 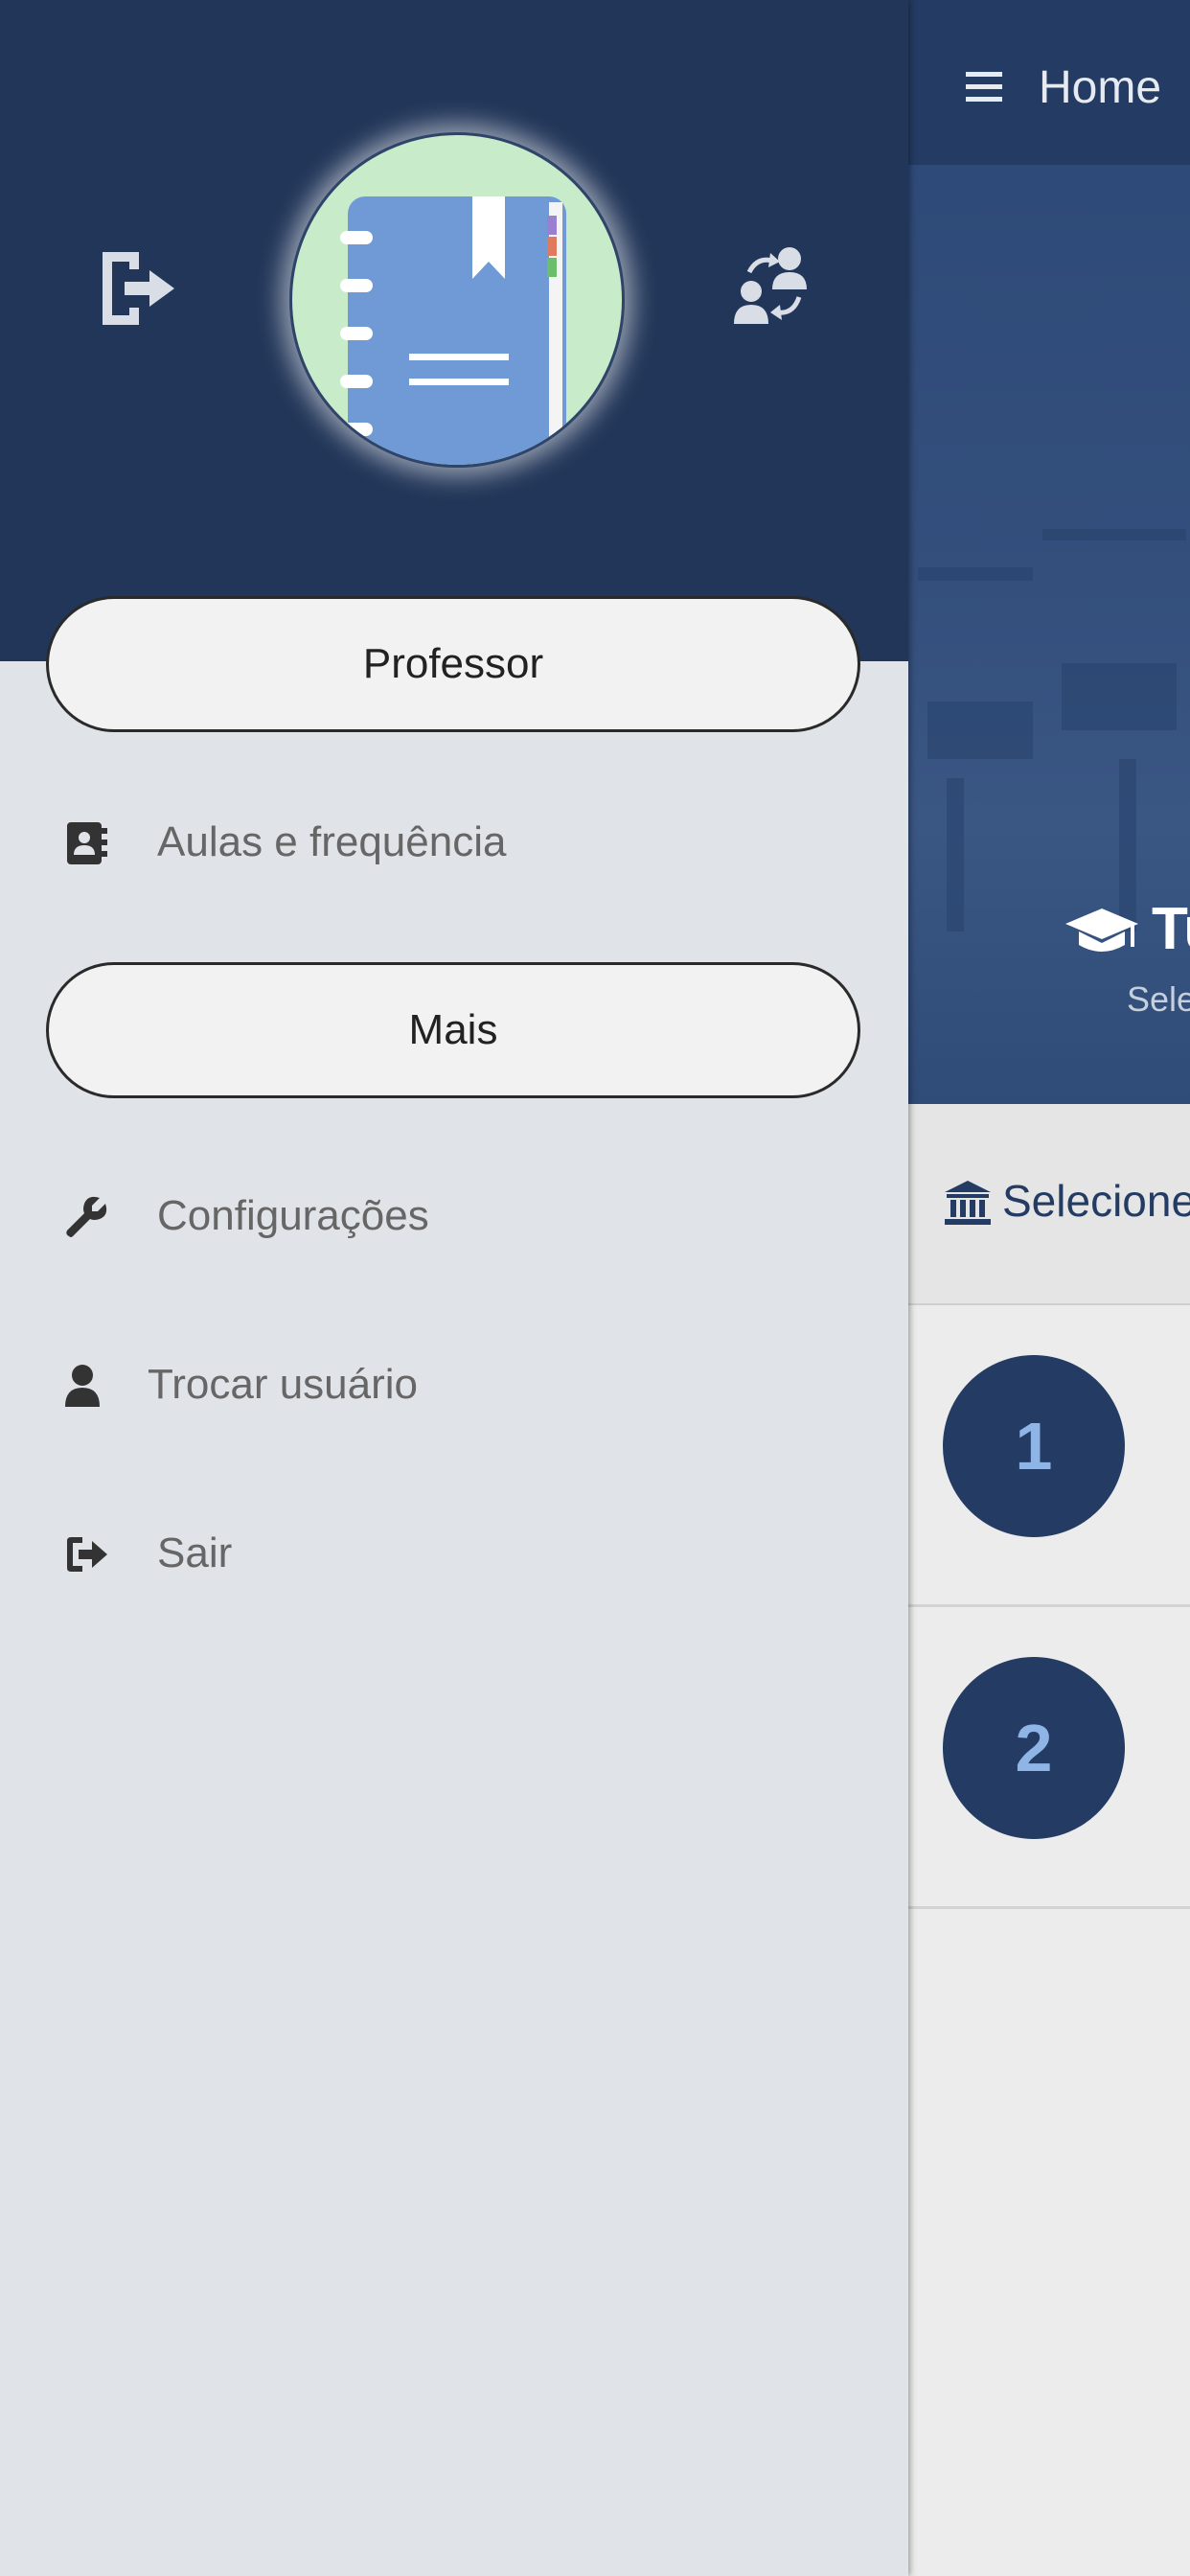 I want to click on graduation-cap-icon, so click(x=1101, y=930).